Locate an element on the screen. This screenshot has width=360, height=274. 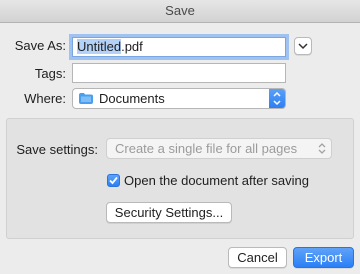
tags-input is located at coordinates (179, 73).